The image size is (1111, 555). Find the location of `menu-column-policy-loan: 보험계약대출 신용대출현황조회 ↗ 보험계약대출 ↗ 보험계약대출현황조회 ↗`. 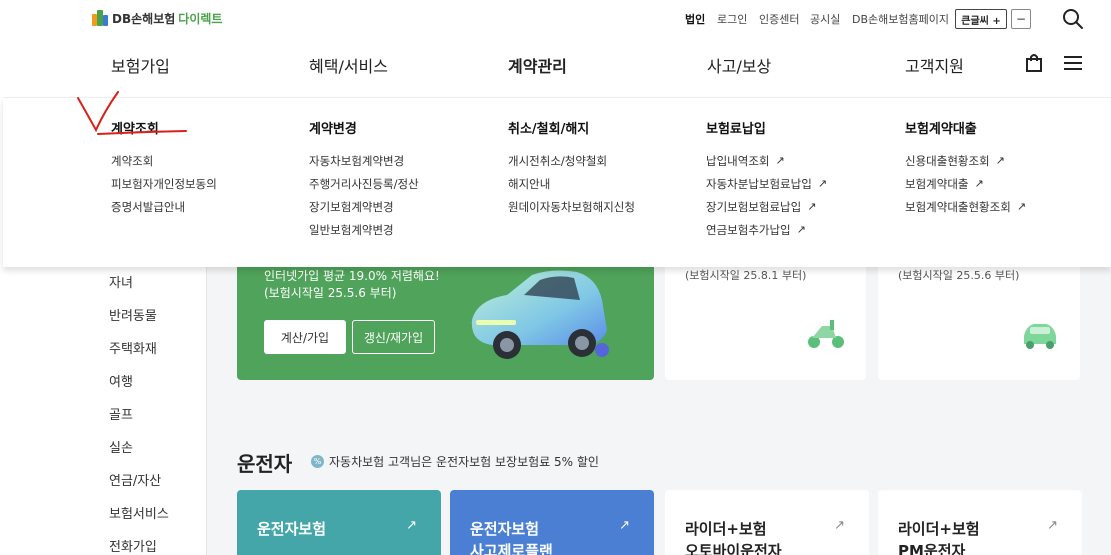

menu-column-policy-loan: 보험계약대출 신용대출현황조회 ↗ 보험계약대출 ↗ 보험계약대출현황조회 ↗ is located at coordinates (965, 168).